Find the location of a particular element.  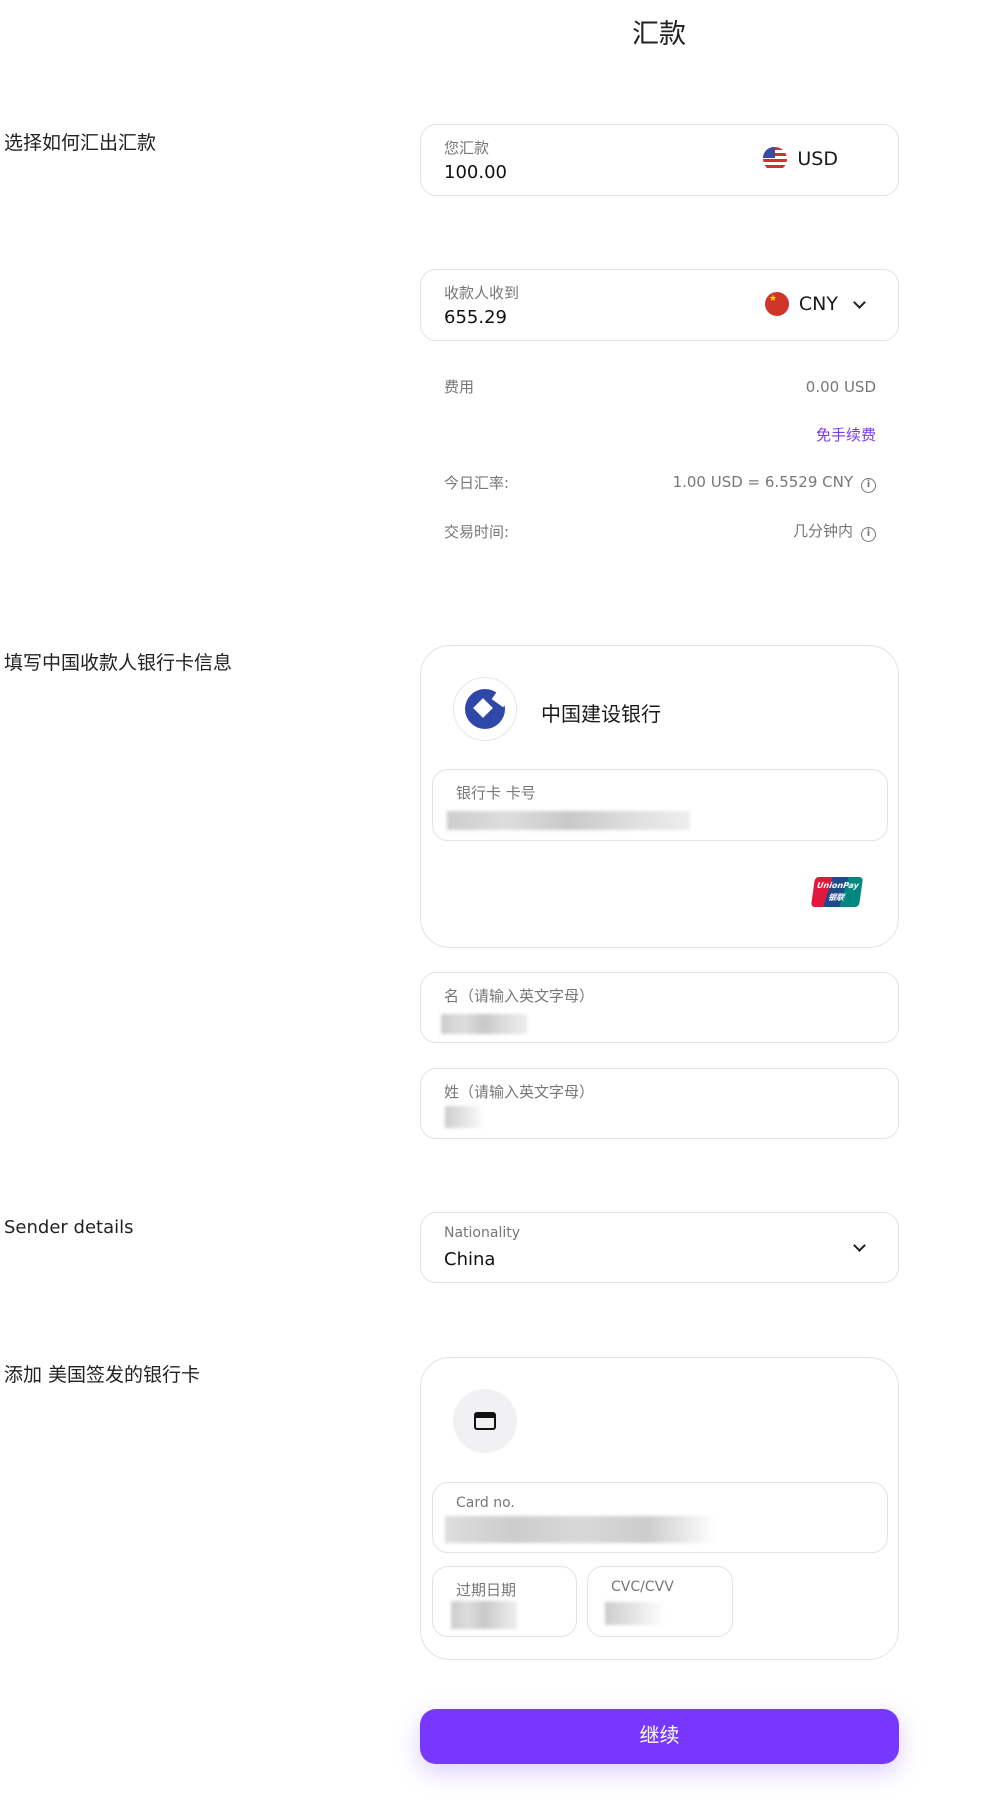

section-card-label: 添加 美国签发的银行卡 is located at coordinates (102, 1375).